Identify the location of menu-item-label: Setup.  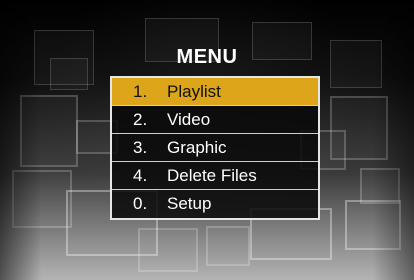
(189, 203).